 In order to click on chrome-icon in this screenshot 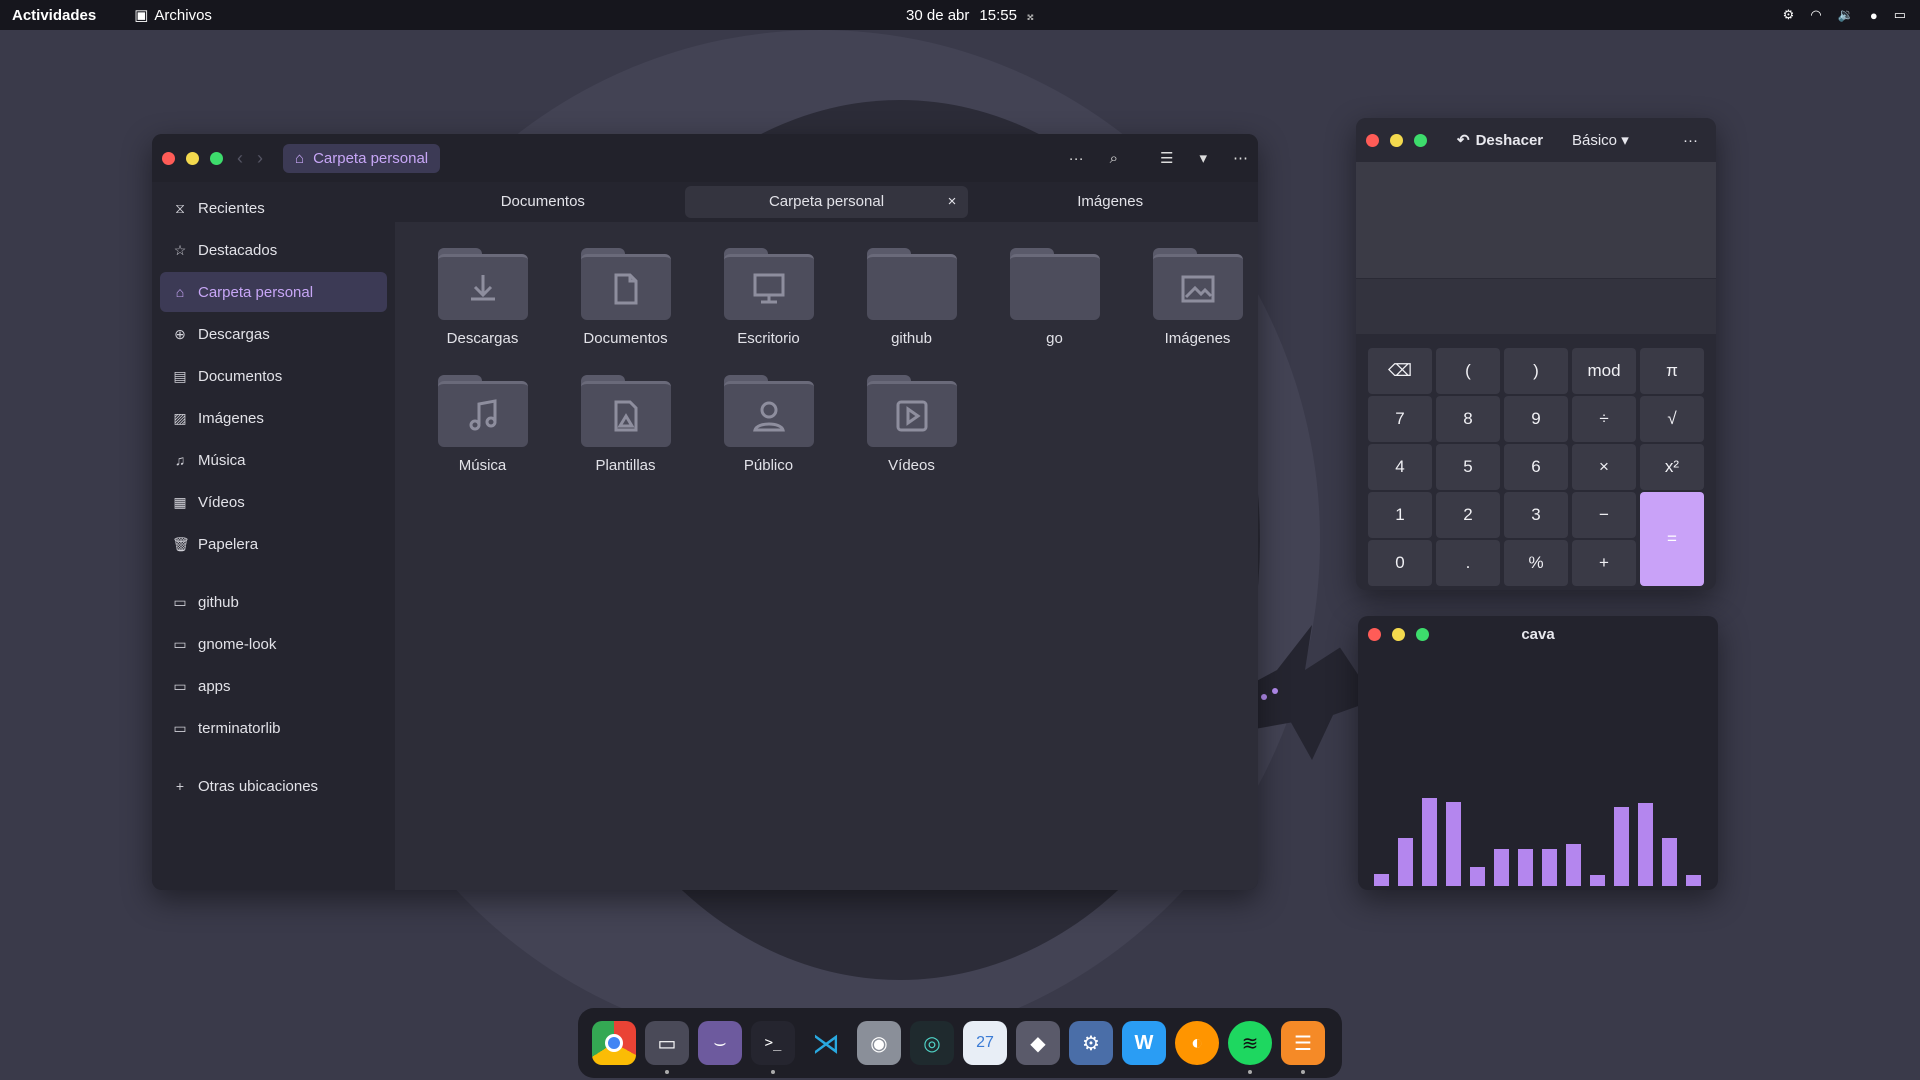, I will do `click(614, 1043)`.